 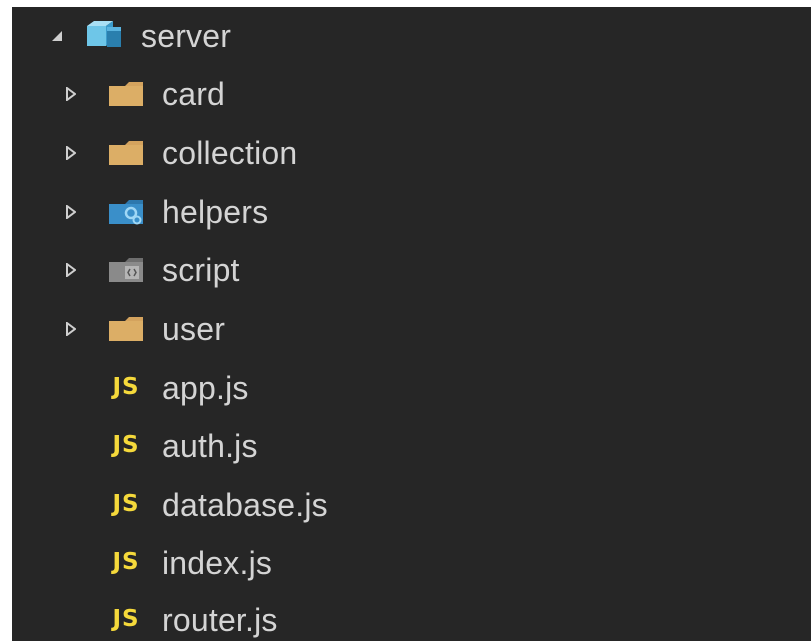 What do you see at coordinates (411, 388) in the screenshot?
I see `tree-item-app-js: JS app.js` at bounding box center [411, 388].